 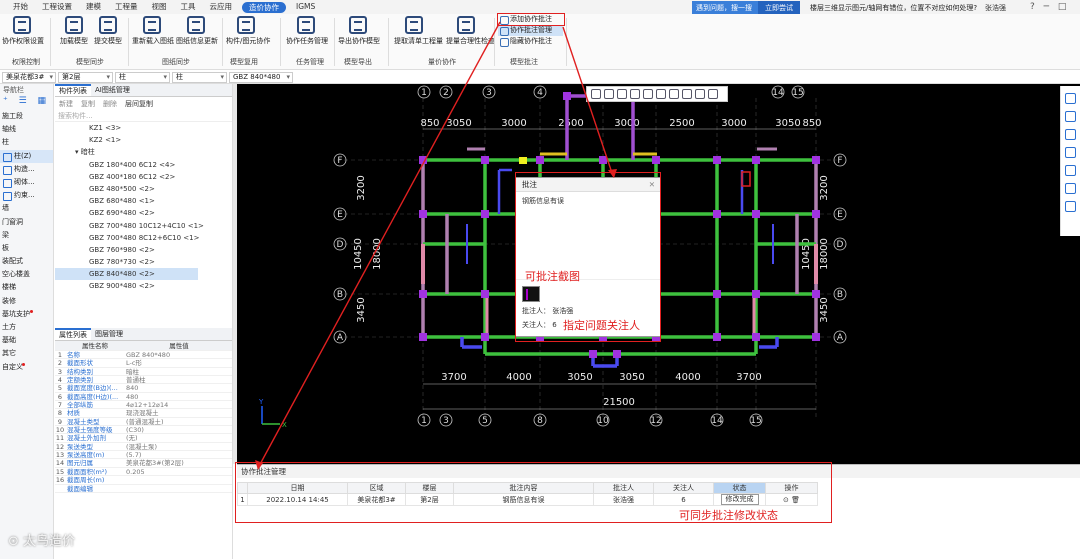 I want to click on nav-item: 楼梯, so click(x=26, y=287).